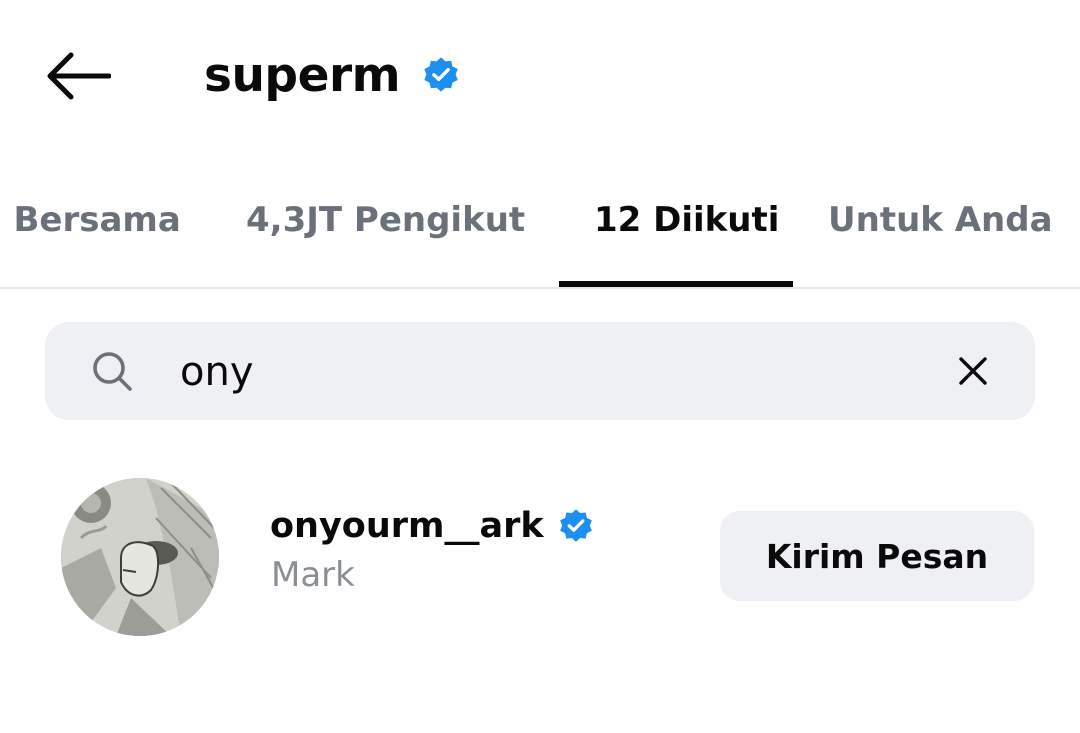 The image size is (1080, 733). I want to click on close-icon, so click(973, 371).